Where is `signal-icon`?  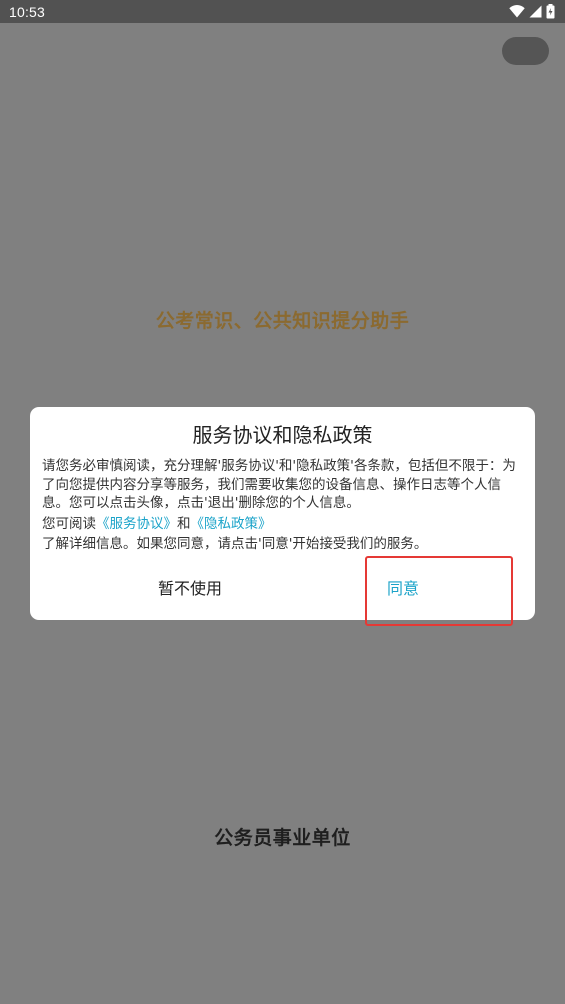 signal-icon is located at coordinates (535, 11).